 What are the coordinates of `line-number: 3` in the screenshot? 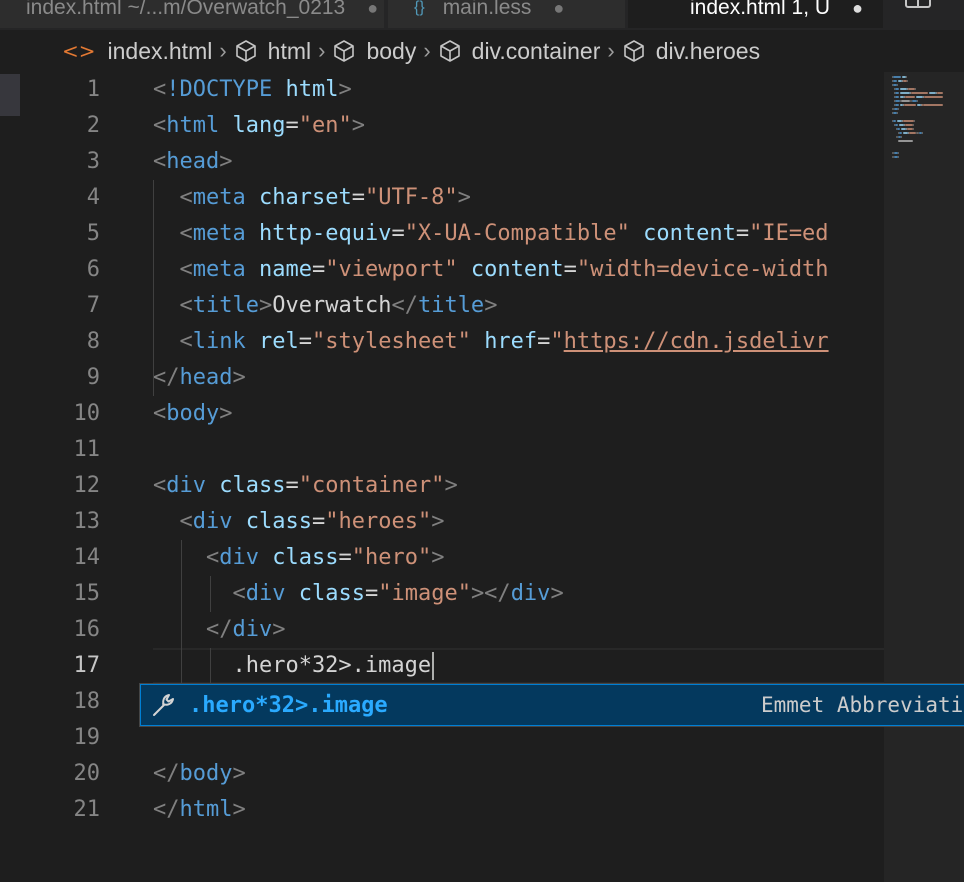 It's located at (93, 161).